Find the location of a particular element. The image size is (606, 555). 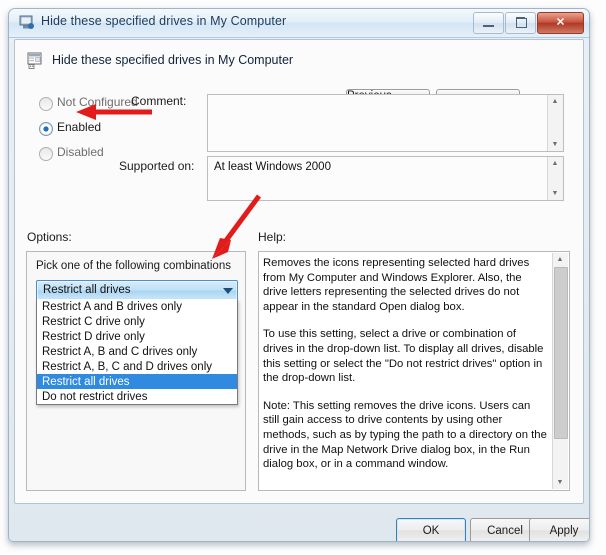

close-button: ✕ is located at coordinates (560, 23).